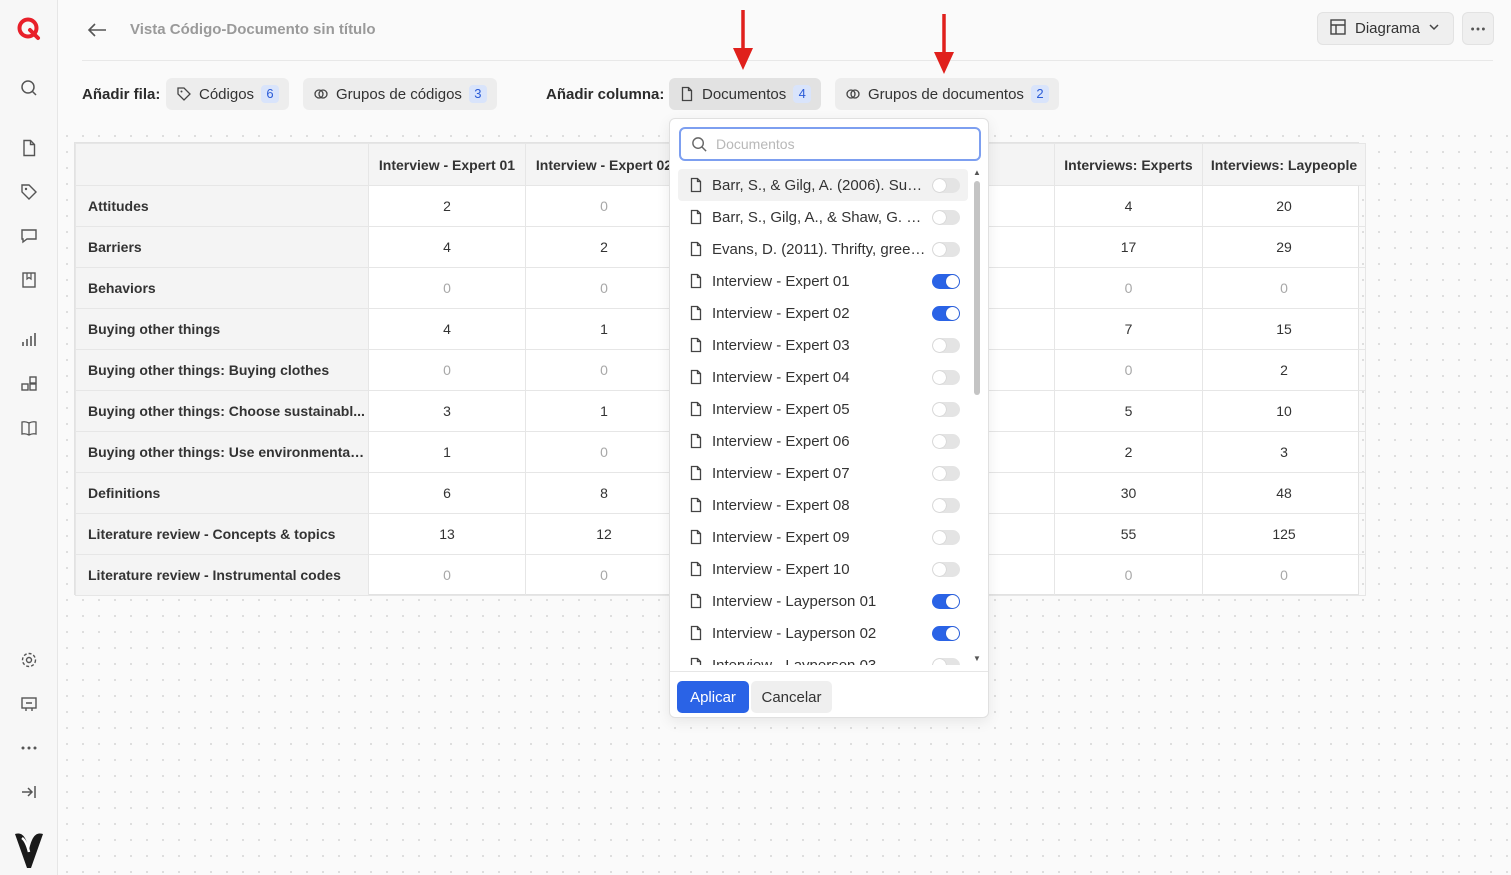 The image size is (1511, 875). I want to click on document-groups-chip: Grupos de documentos 2, so click(947, 94).